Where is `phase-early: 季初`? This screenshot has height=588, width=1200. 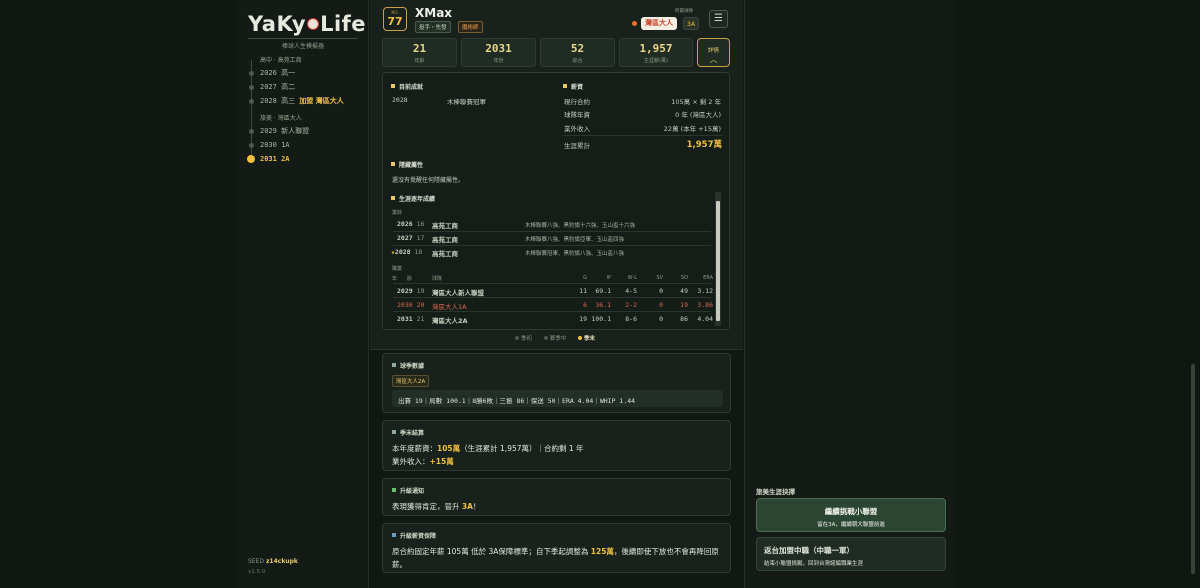
phase-early: 季初 is located at coordinates (526, 339).